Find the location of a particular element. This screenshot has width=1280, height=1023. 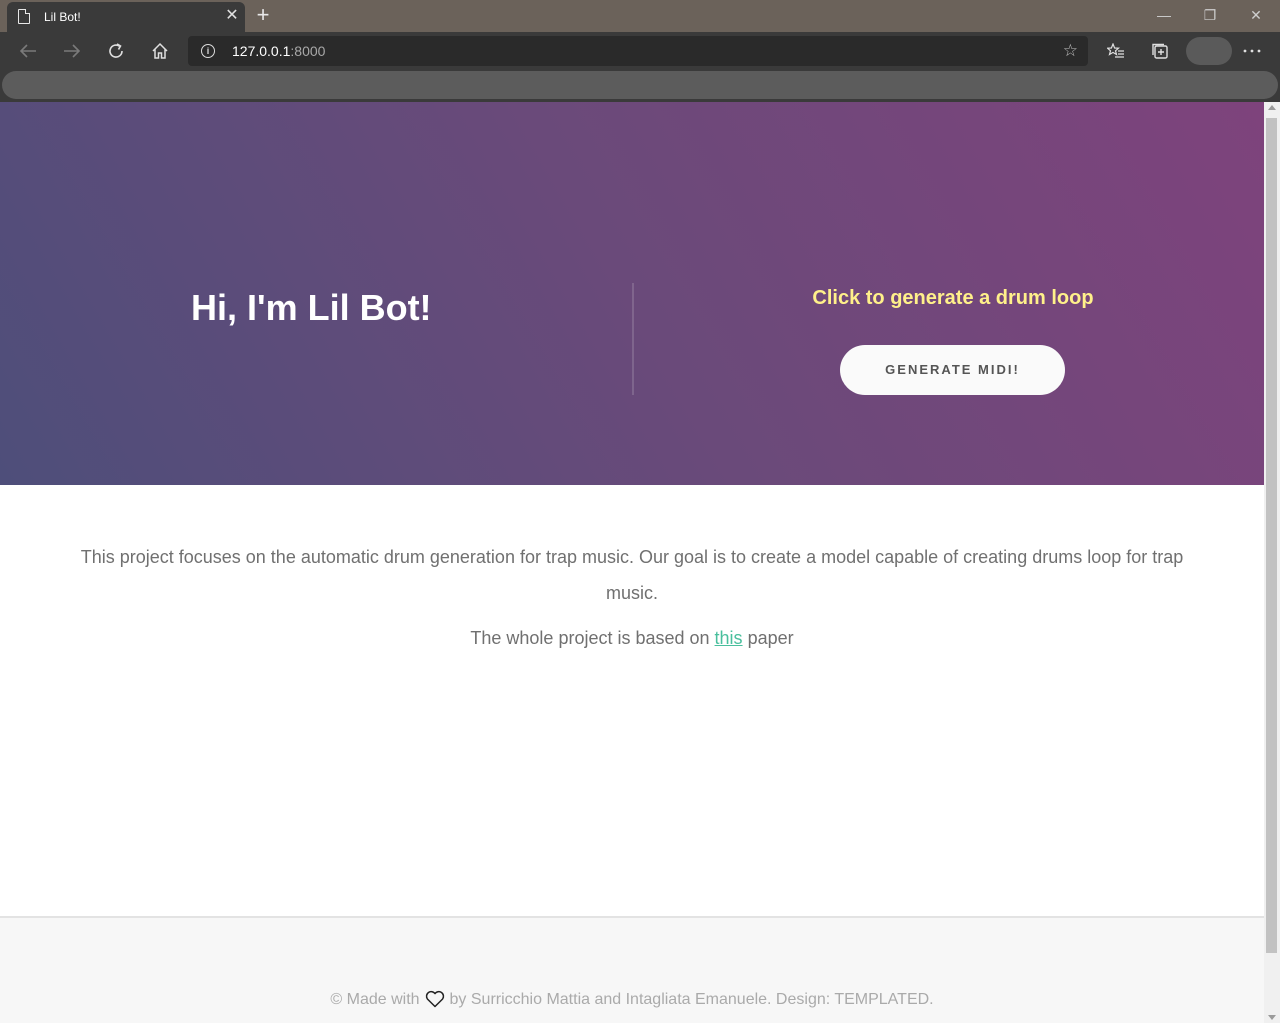

window-close-icon: ✕ is located at coordinates (1256, 15).